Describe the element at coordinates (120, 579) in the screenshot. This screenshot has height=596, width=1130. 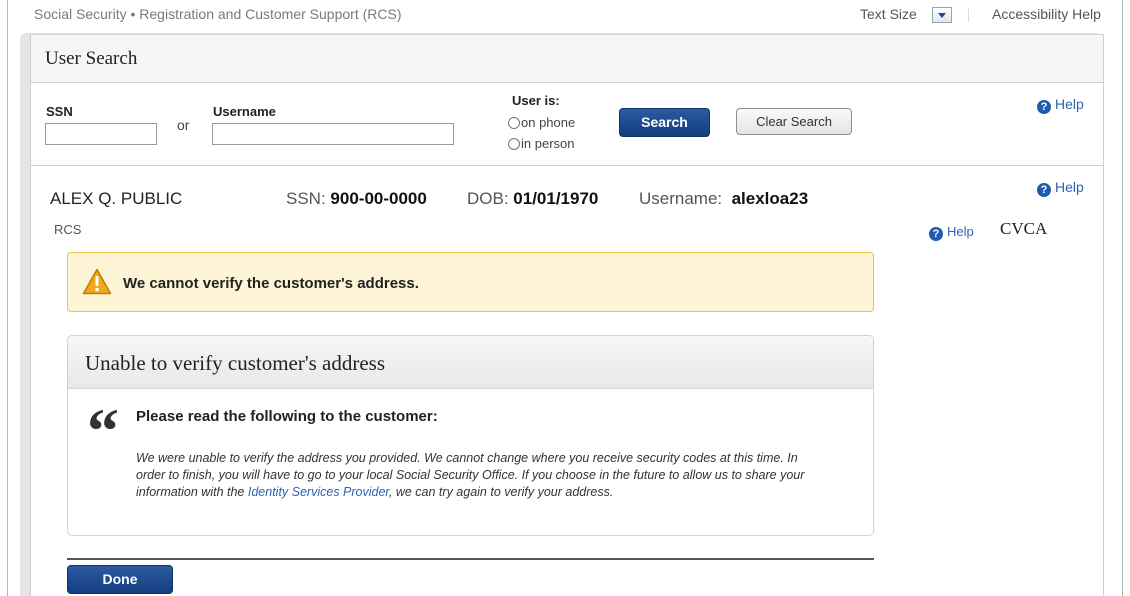
I see `done-button: Done` at that location.